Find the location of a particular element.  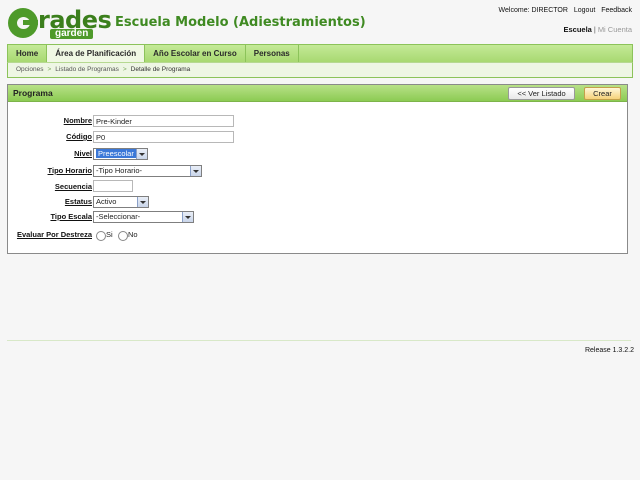

codigo-label: Código is located at coordinates (79, 136).